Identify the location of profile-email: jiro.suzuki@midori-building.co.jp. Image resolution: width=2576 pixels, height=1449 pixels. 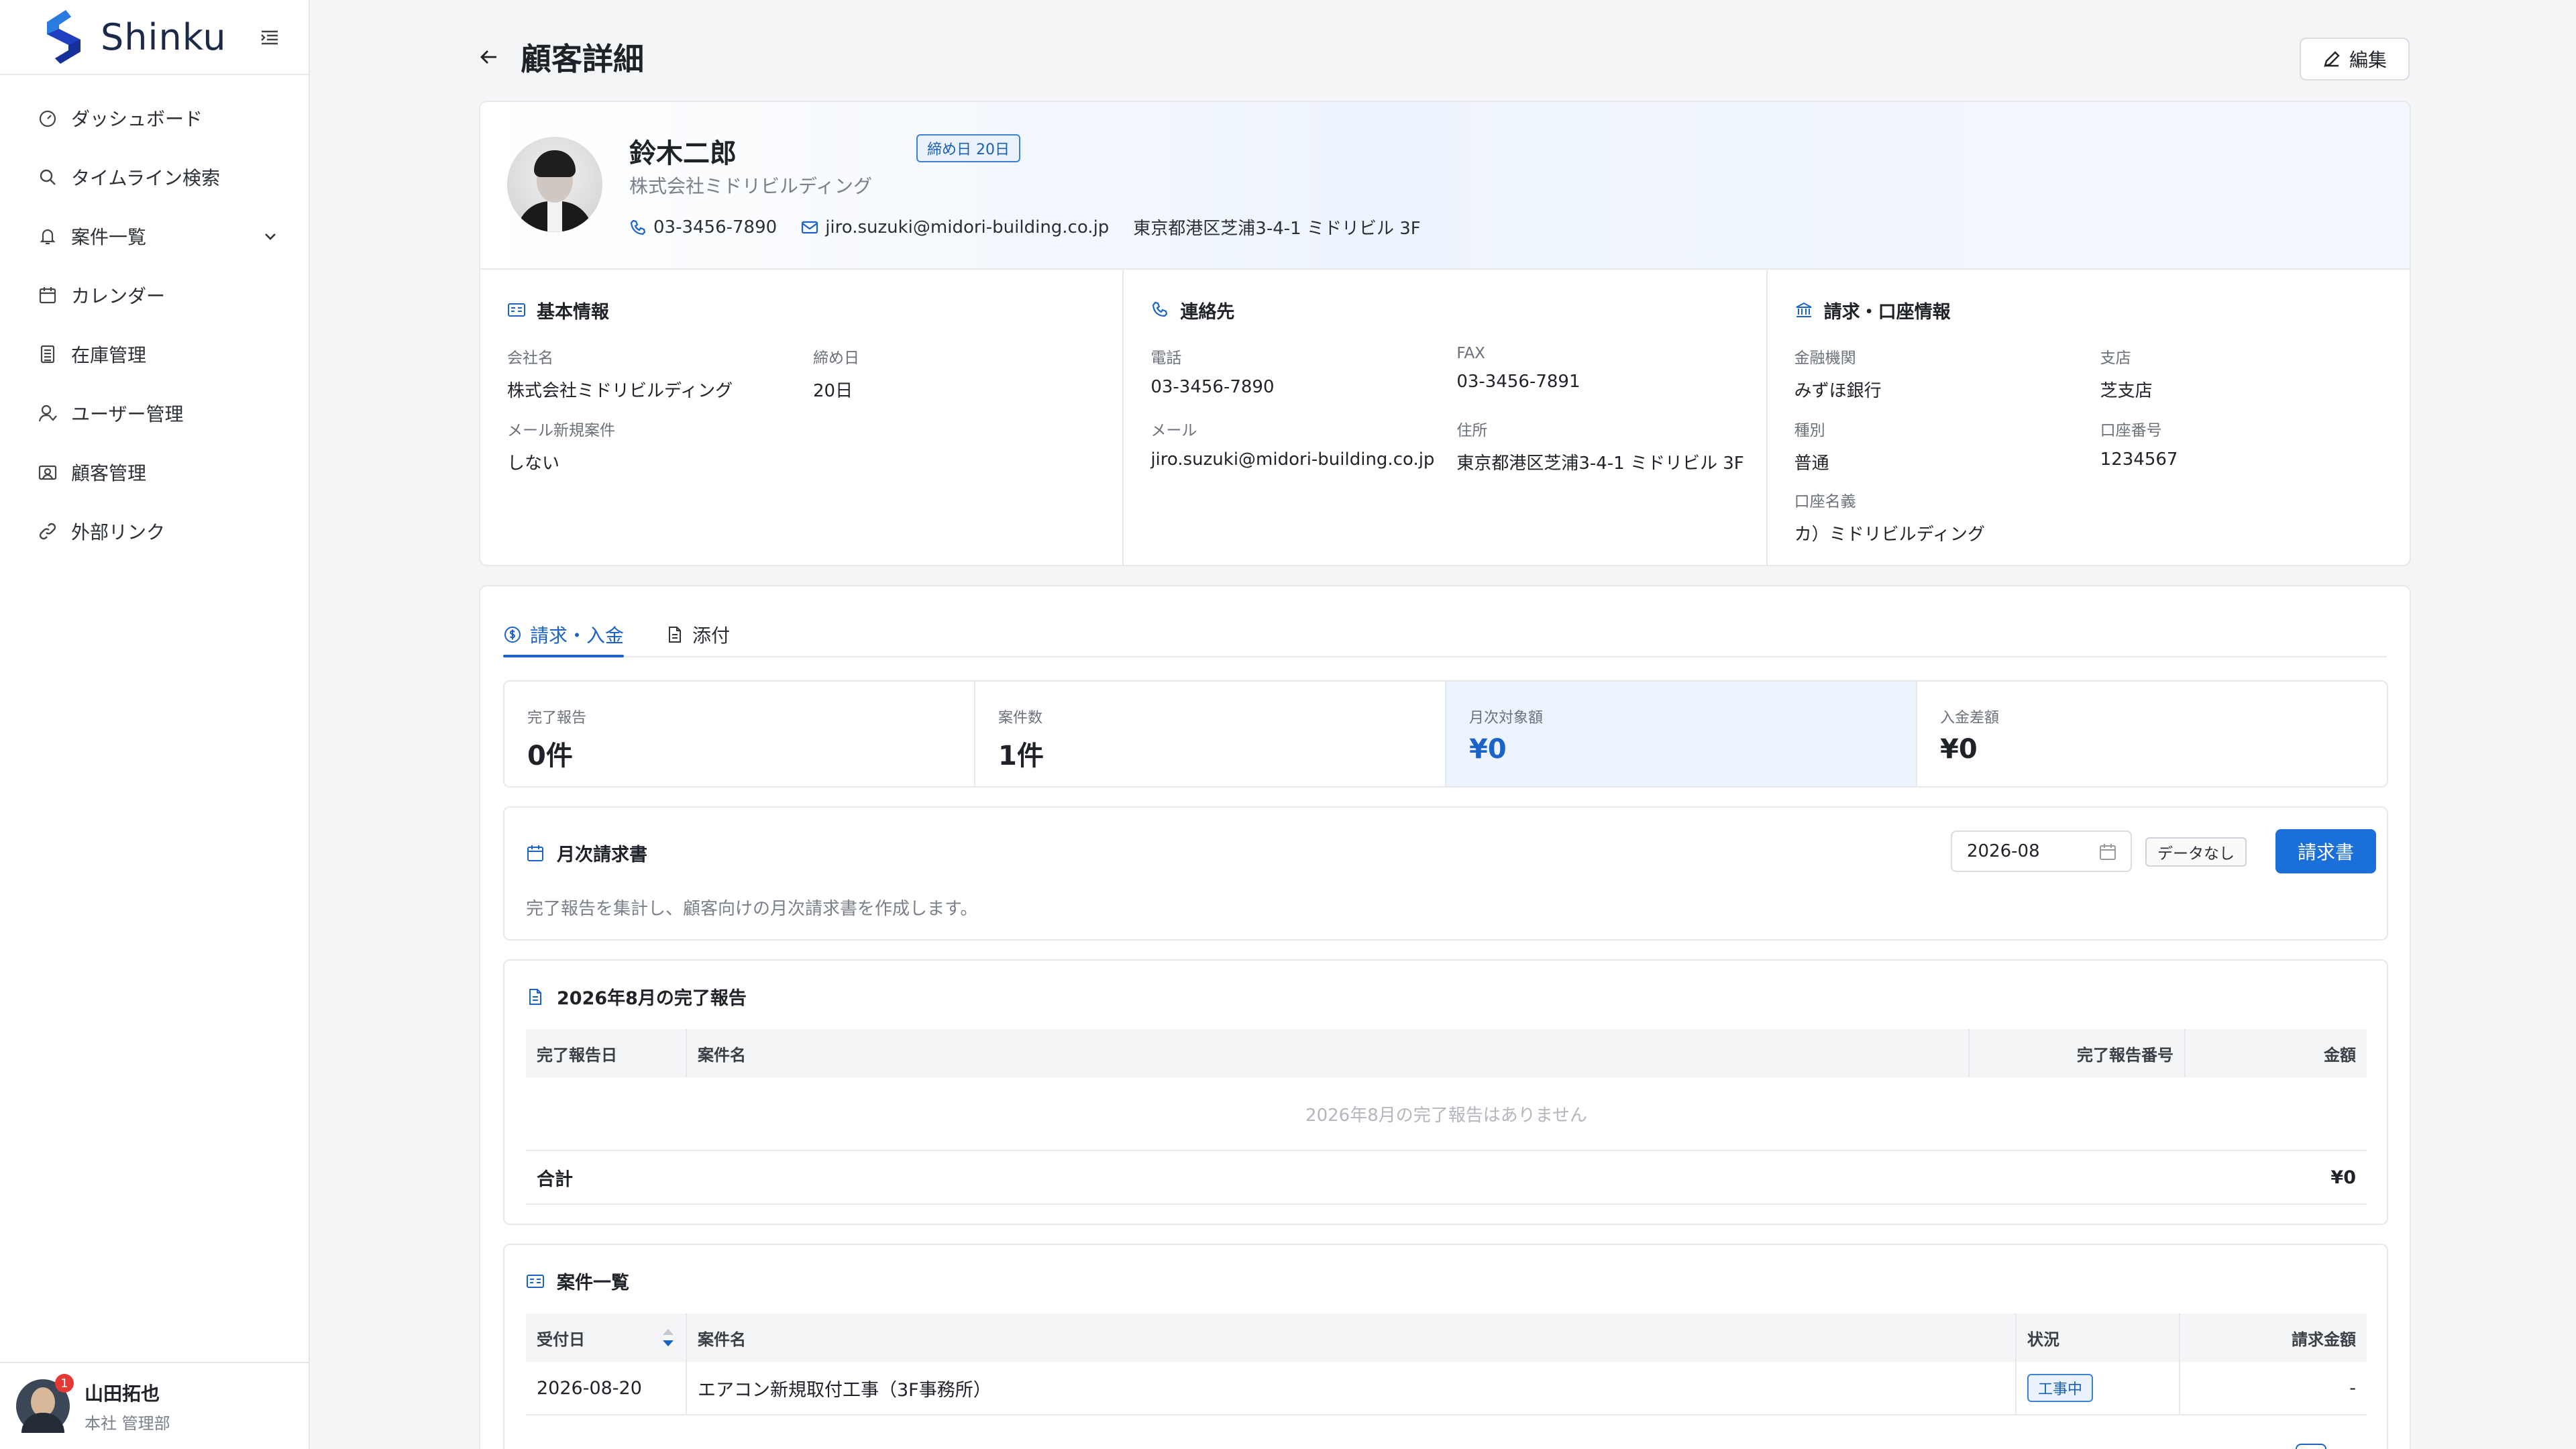
(955, 227).